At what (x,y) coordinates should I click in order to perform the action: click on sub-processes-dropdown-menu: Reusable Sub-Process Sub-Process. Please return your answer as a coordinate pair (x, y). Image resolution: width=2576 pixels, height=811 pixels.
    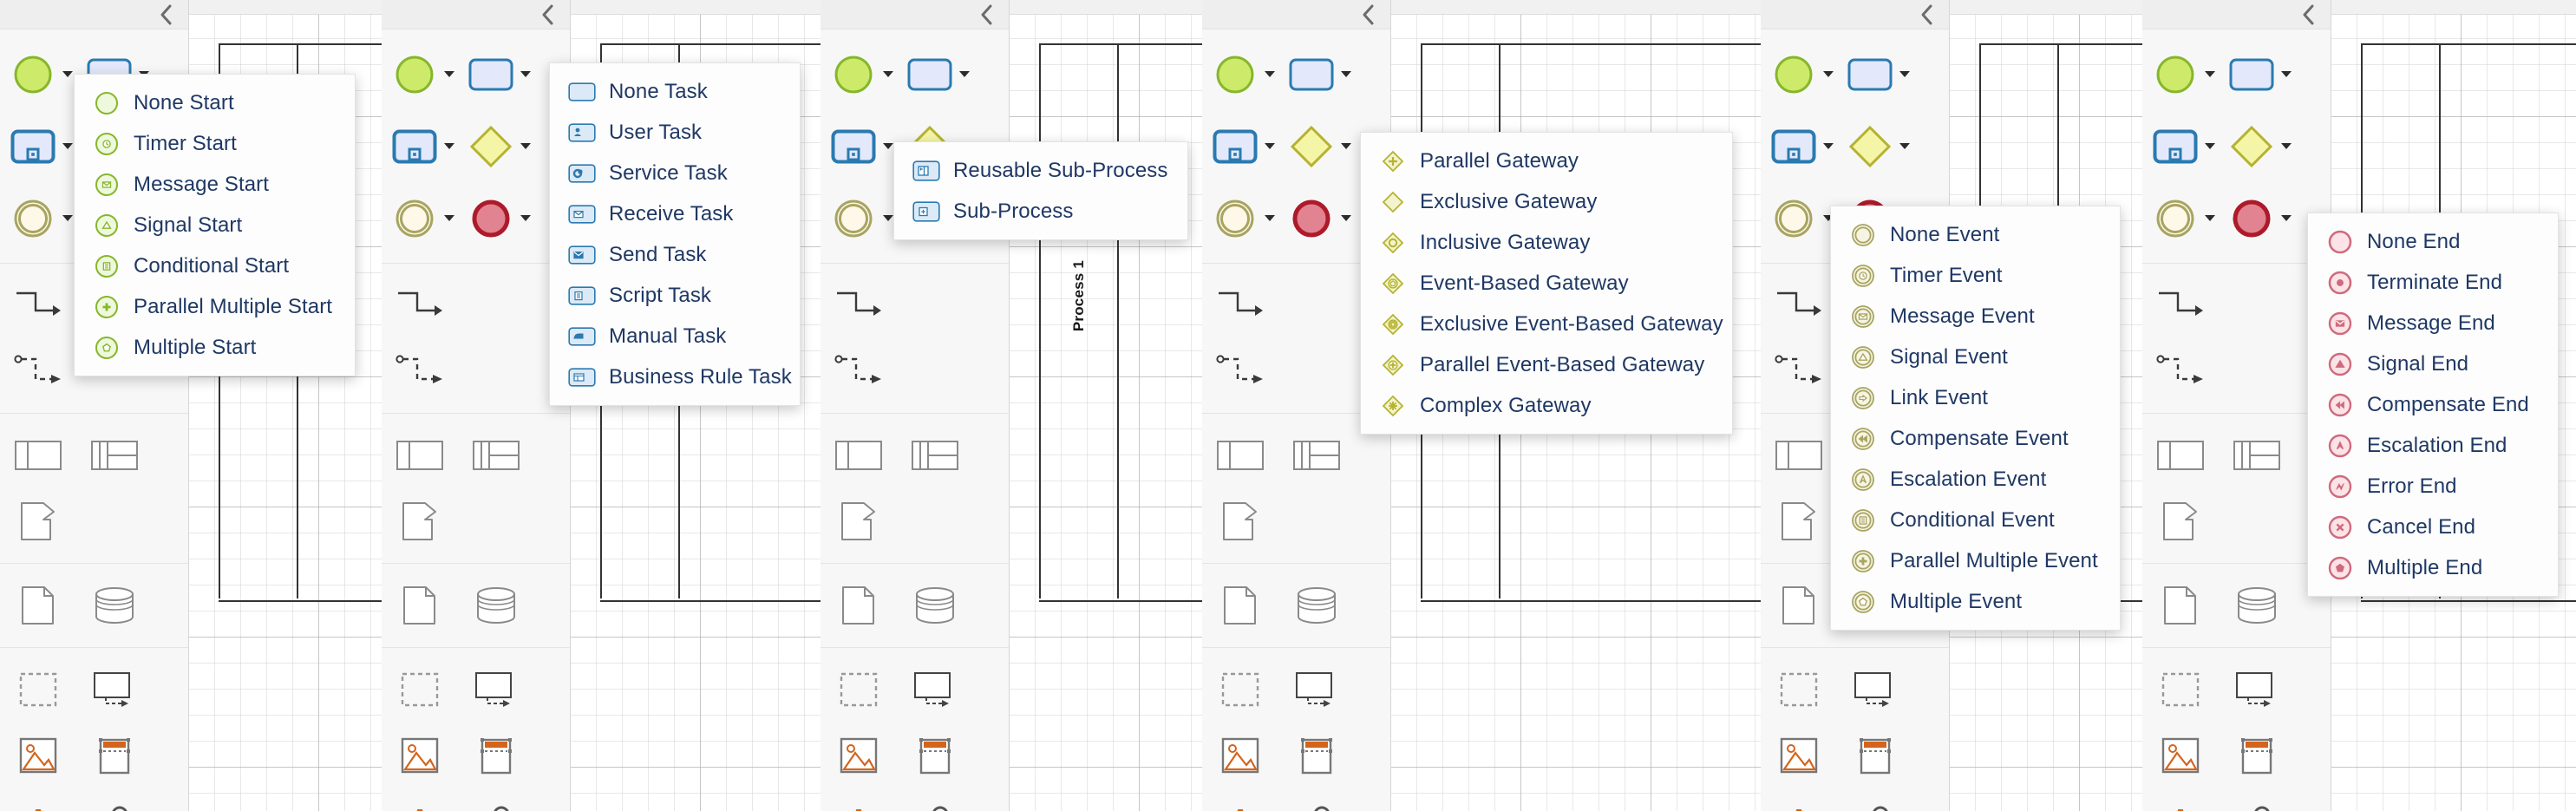
    Looking at the image, I should click on (1040, 191).